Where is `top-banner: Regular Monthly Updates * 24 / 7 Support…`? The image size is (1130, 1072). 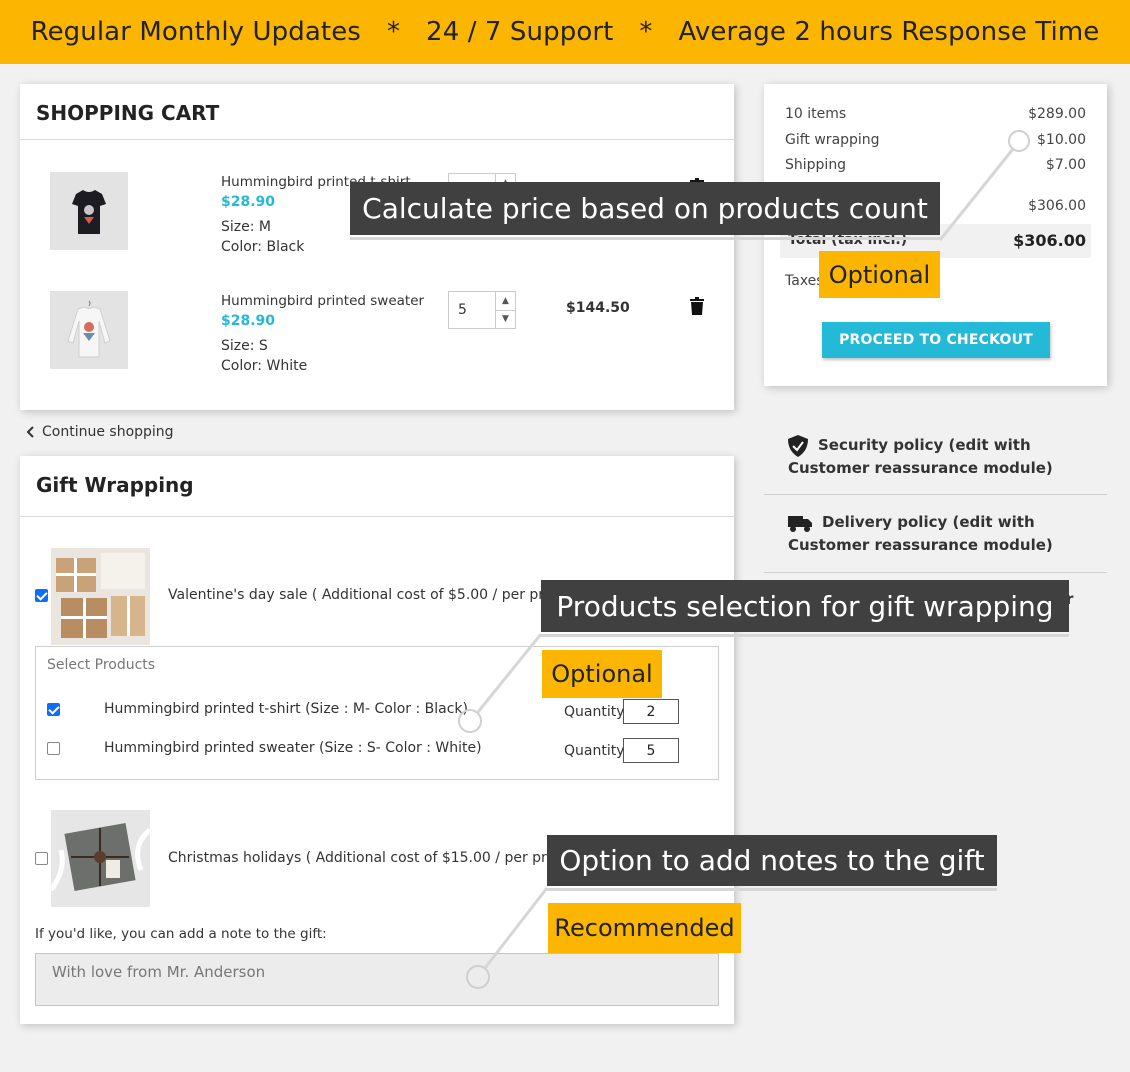
top-banner: Regular Monthly Updates * 24 / 7 Support… is located at coordinates (565, 32).